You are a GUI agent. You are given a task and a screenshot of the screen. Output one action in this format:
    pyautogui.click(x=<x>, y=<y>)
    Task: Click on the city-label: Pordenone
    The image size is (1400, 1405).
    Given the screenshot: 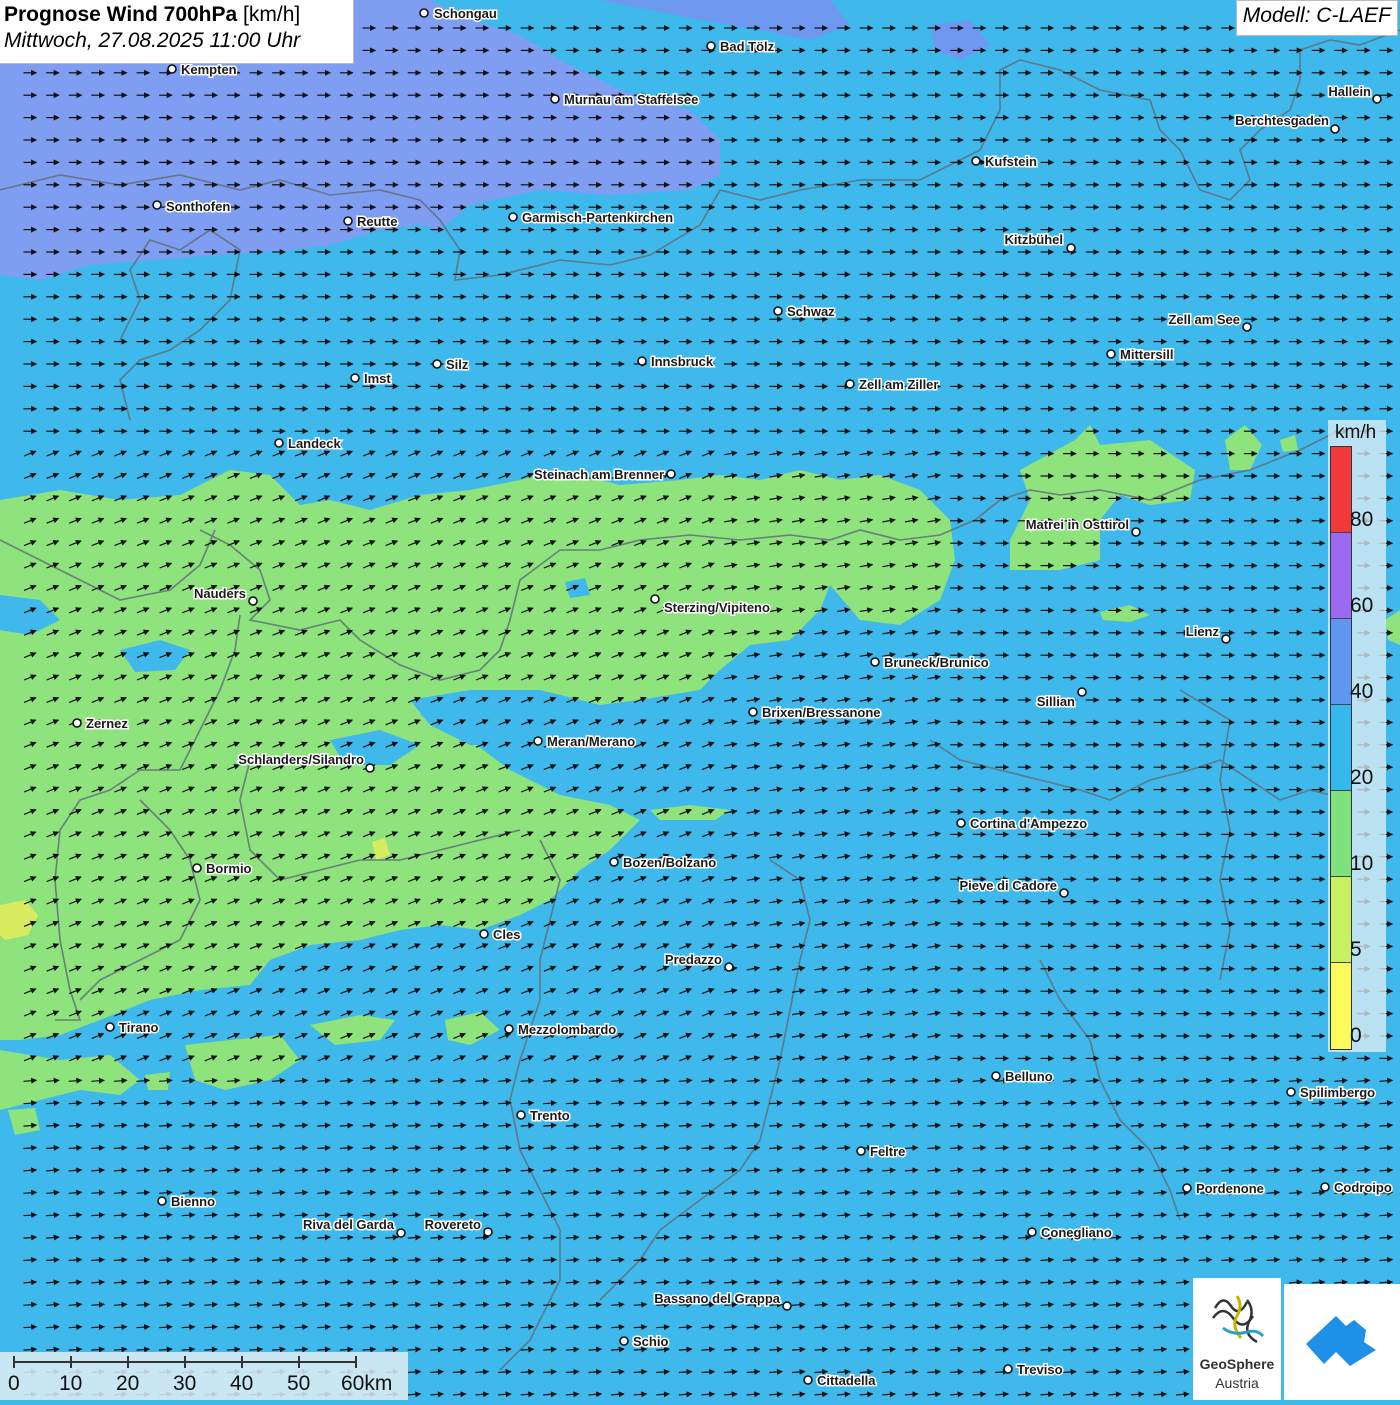 What is the action you would take?
    pyautogui.click(x=1230, y=1188)
    